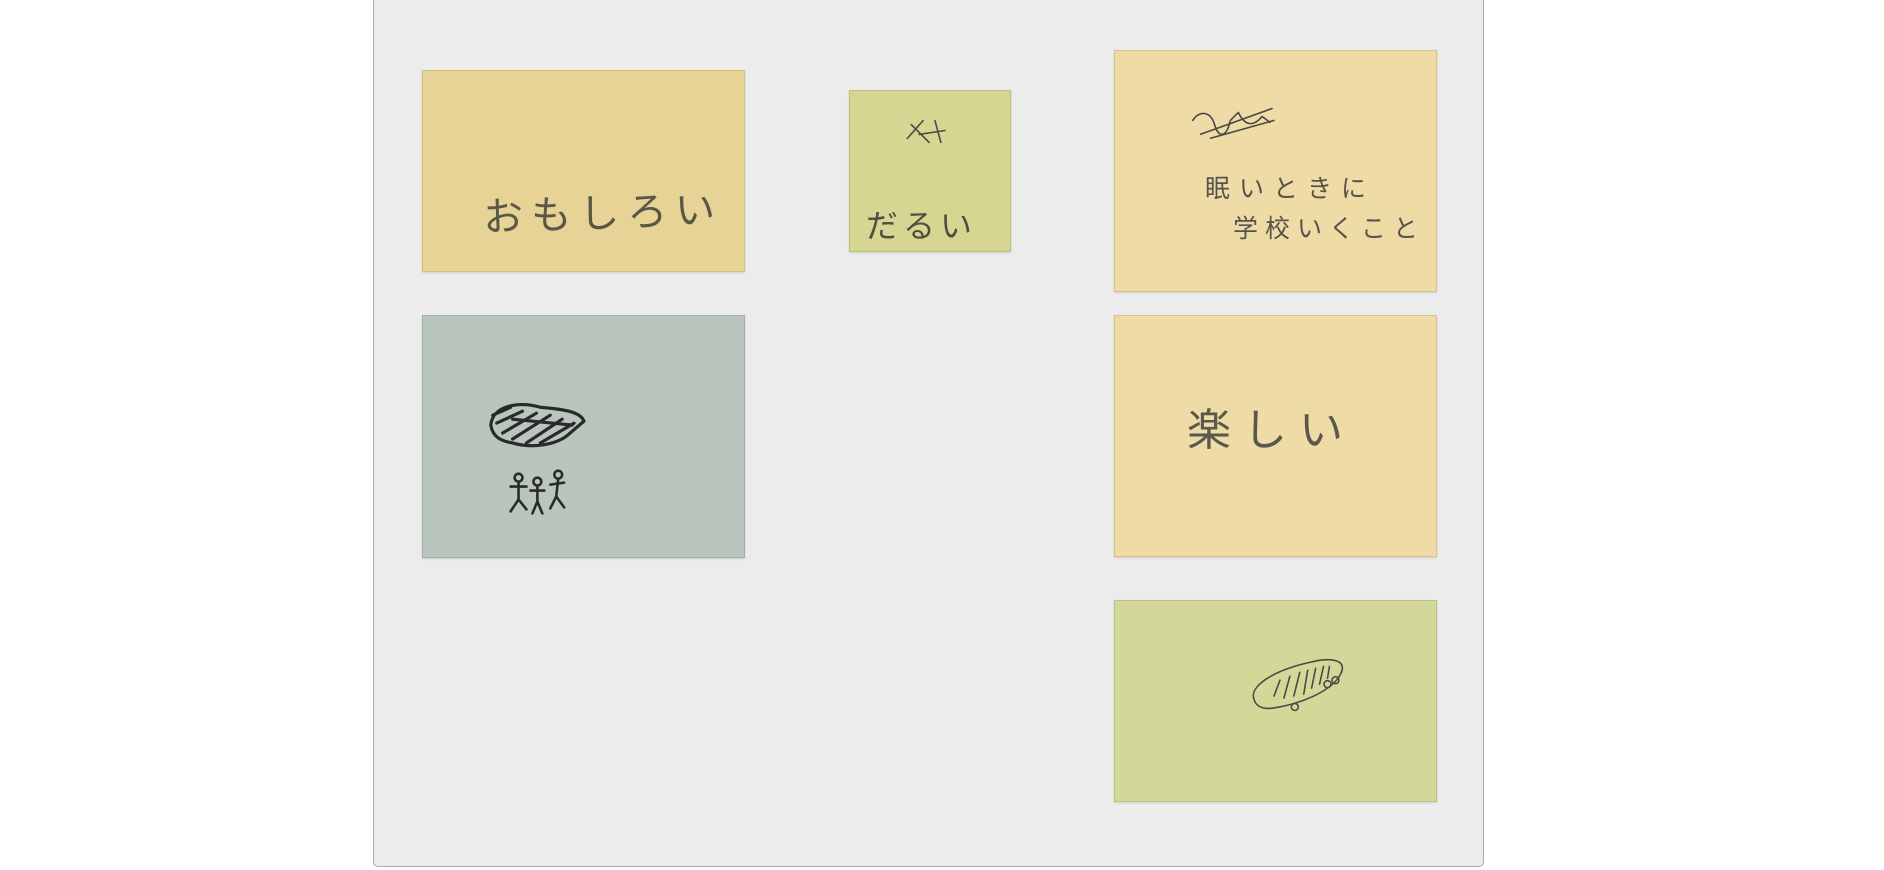 The width and height of the screenshot is (1884, 870). What do you see at coordinates (930, 171) in the screenshot?
I see `sticky-note-darui: だるい` at bounding box center [930, 171].